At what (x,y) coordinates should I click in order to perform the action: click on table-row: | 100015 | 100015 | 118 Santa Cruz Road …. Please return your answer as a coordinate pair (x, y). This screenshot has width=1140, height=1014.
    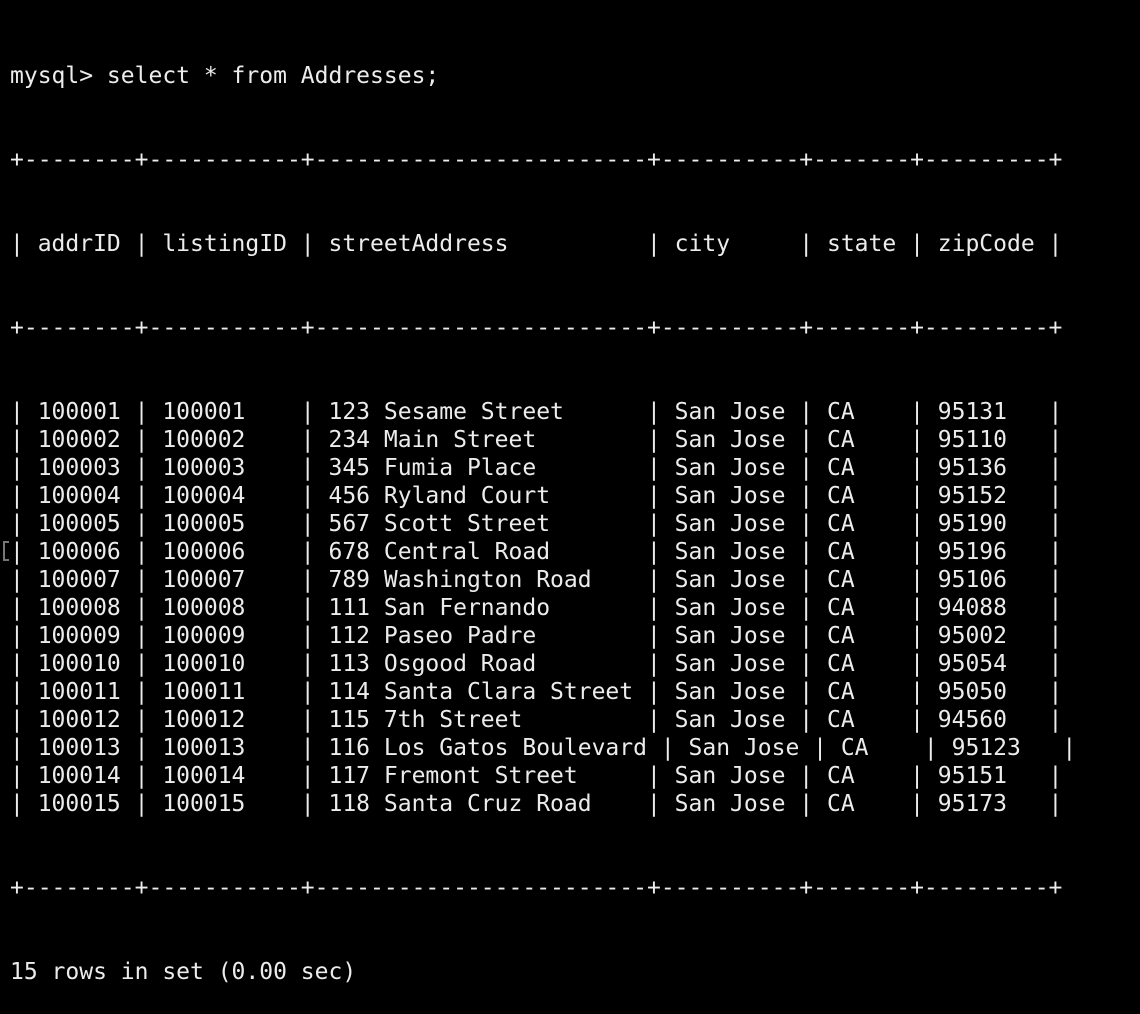
    Looking at the image, I should click on (536, 804).